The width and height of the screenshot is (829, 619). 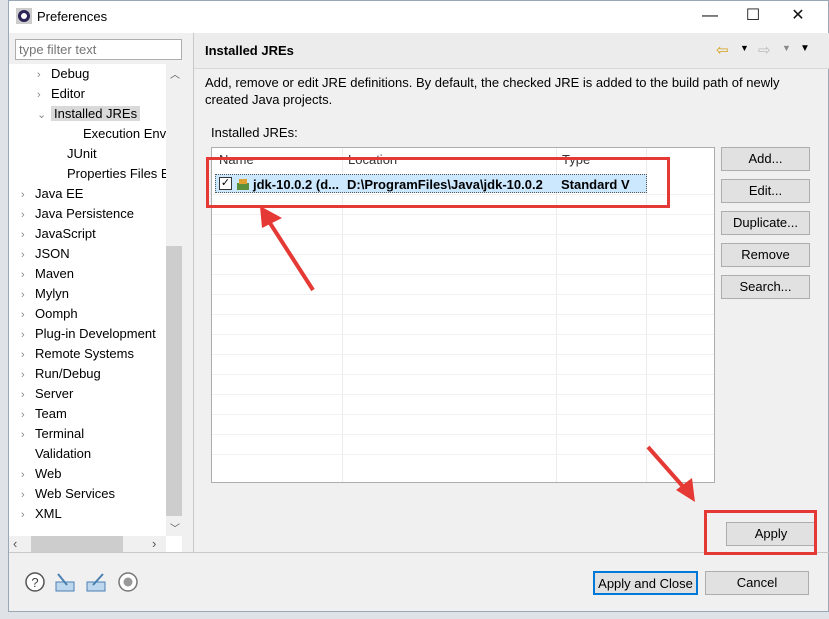 What do you see at coordinates (193, 293) in the screenshot?
I see `splitter` at bounding box center [193, 293].